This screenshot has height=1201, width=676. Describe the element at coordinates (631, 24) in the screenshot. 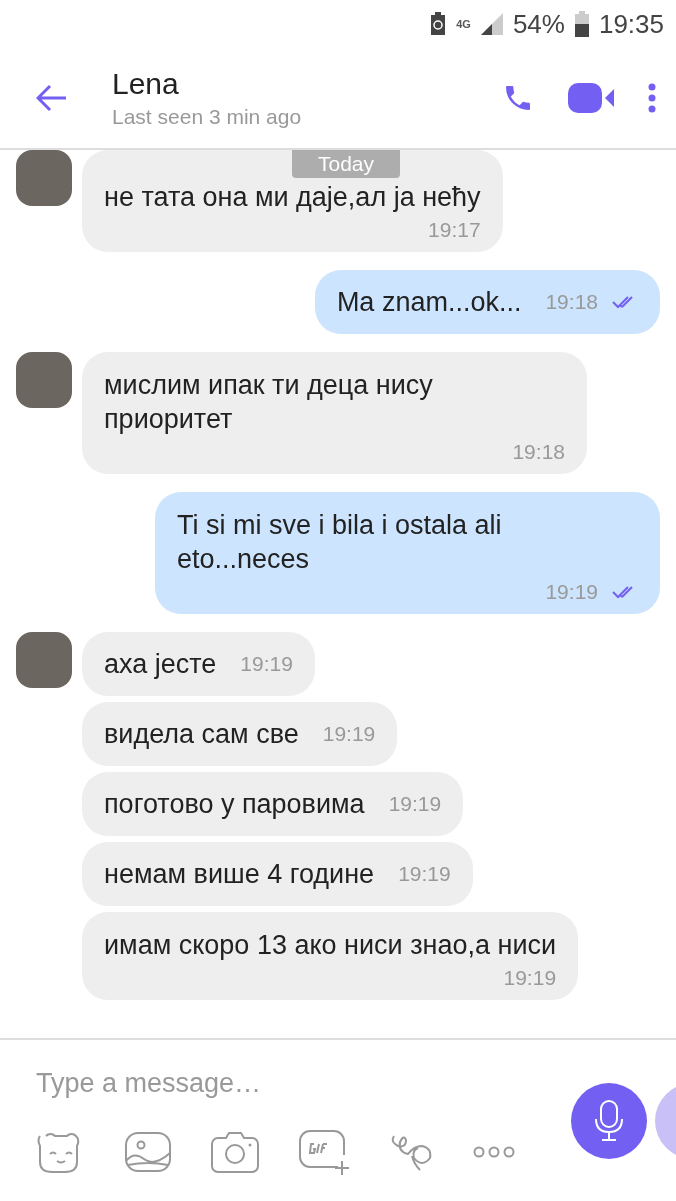

I see `clock: 19:35` at that location.